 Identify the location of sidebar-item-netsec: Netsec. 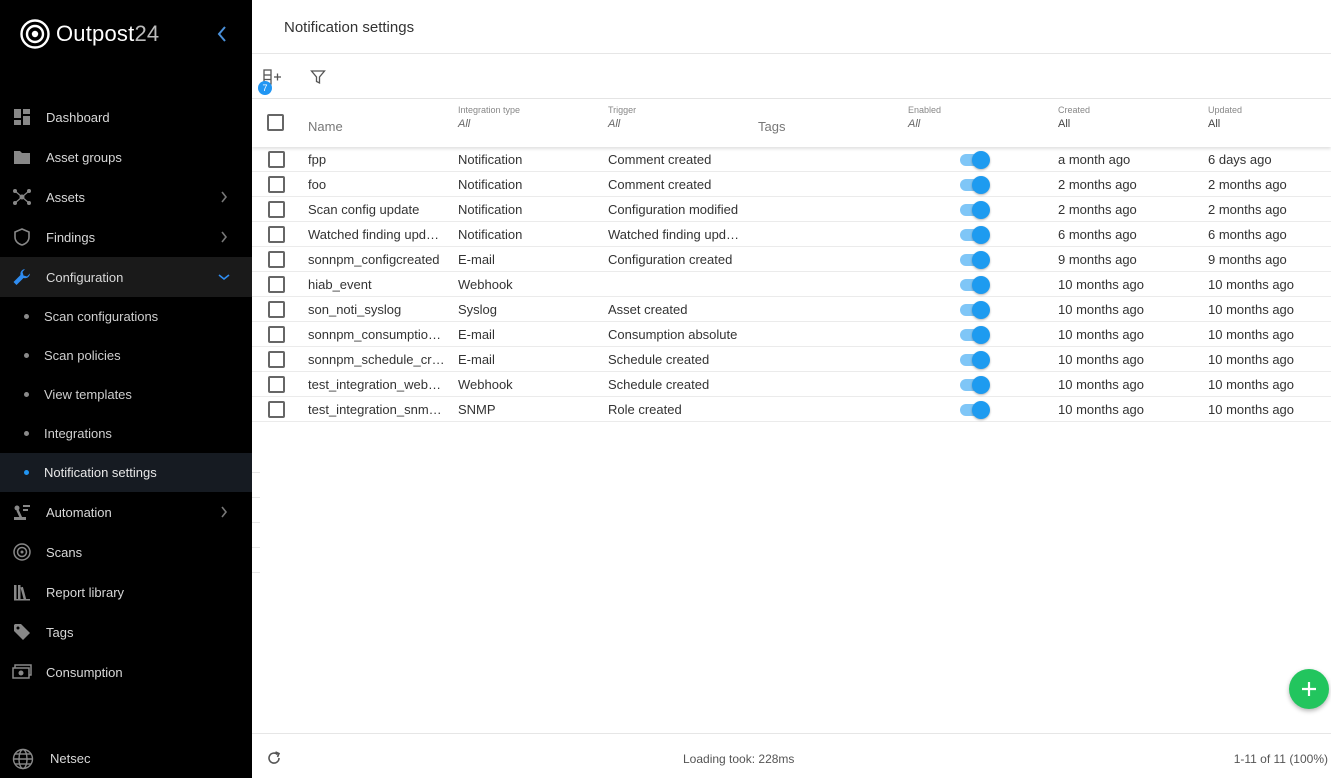
(126, 758).